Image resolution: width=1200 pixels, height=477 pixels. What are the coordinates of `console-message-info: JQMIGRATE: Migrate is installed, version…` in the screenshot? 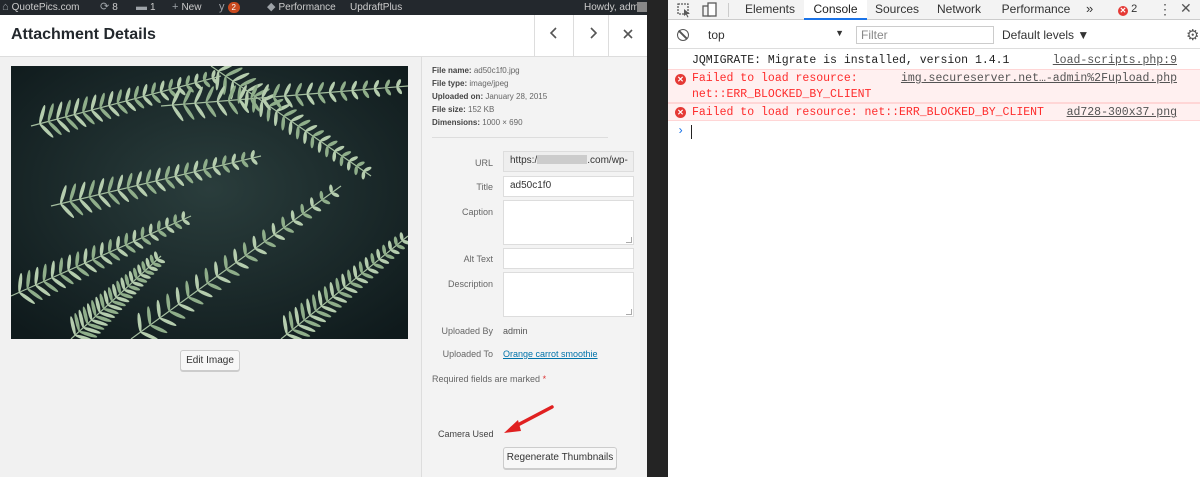 It's located at (934, 61).